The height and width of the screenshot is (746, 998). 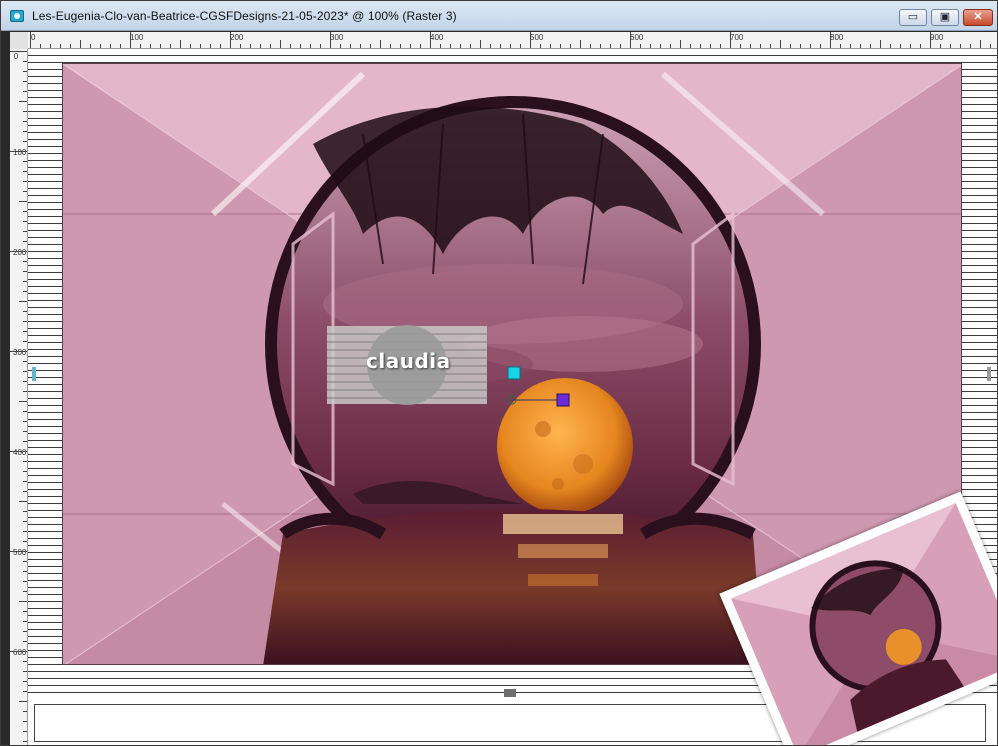 What do you see at coordinates (34, 374) in the screenshot?
I see `left-scroll-handle` at bounding box center [34, 374].